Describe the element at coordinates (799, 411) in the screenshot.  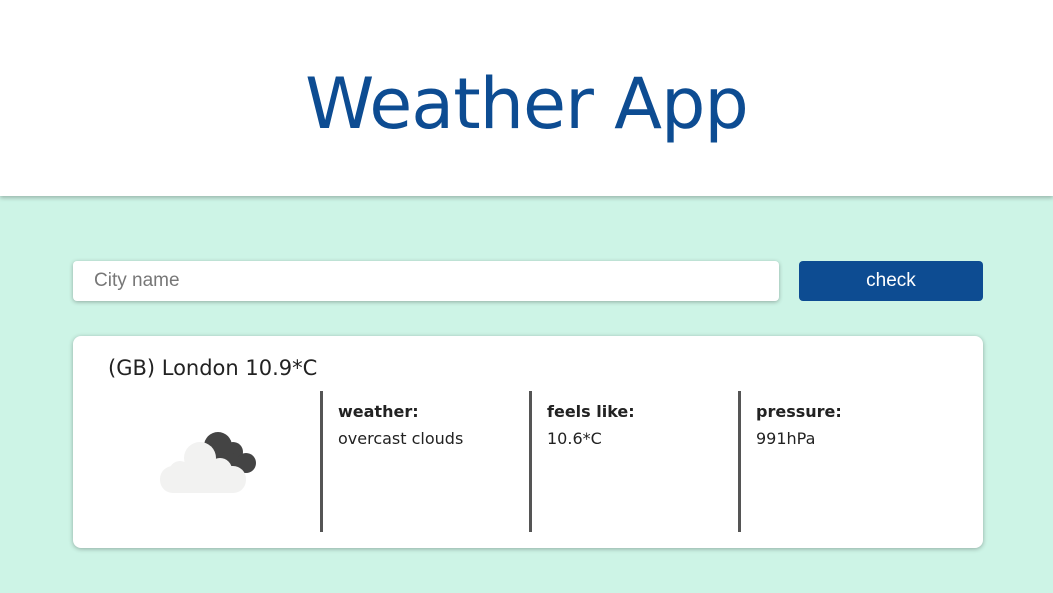
I see `detail-label: pressure:` at that location.